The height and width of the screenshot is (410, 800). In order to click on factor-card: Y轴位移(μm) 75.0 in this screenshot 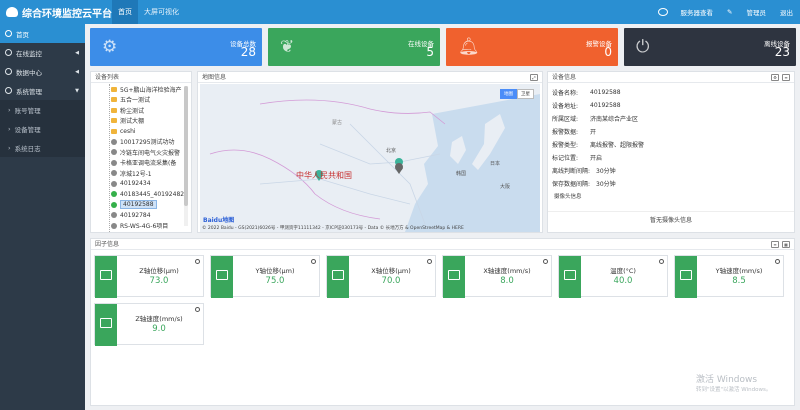, I will do `click(265, 276)`.